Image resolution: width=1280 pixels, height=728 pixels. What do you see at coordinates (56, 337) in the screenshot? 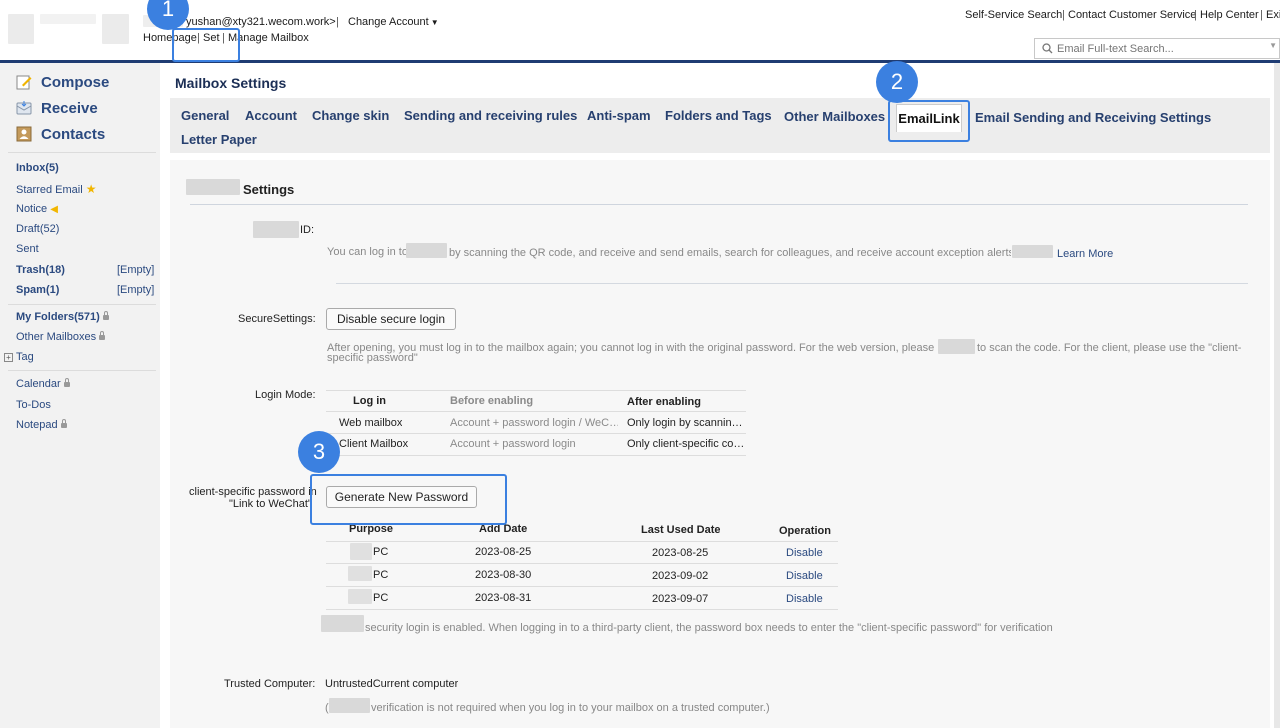
I see `other-mailboxes-label: Other Mailboxes` at bounding box center [56, 337].